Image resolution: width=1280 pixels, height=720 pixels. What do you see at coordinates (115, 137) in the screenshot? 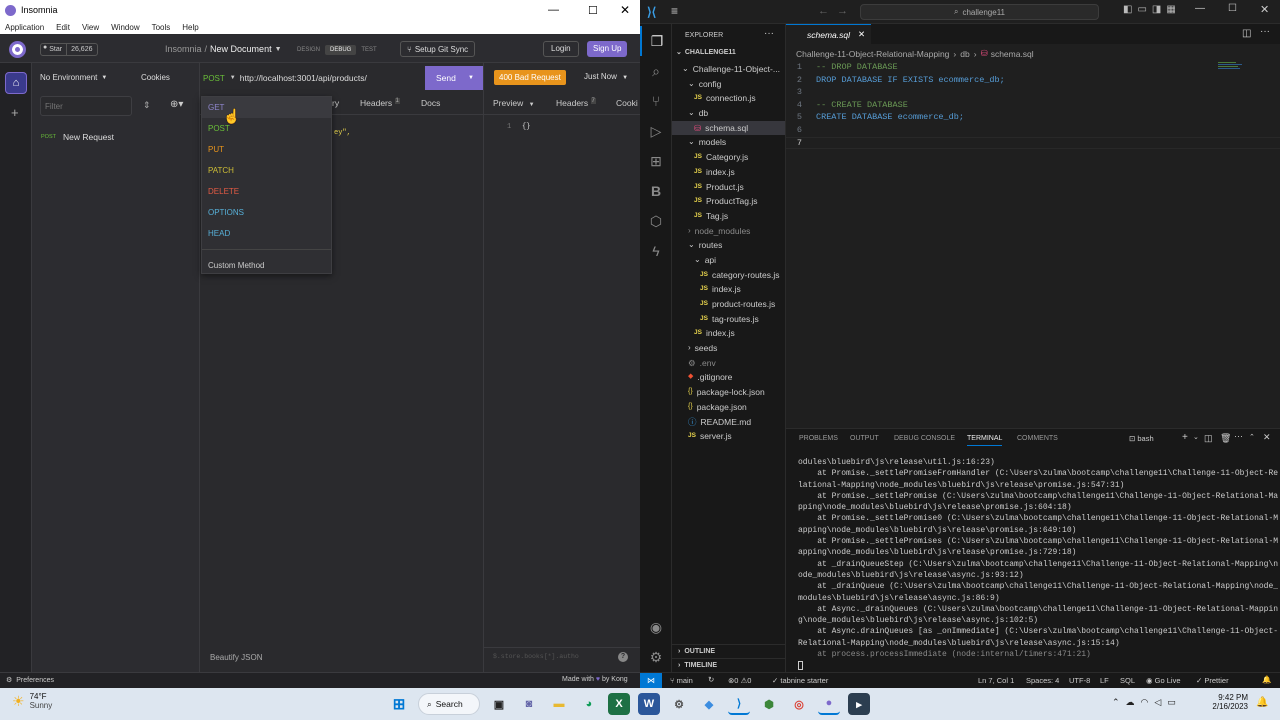
I see `sidebar-request-item: POST New Request` at bounding box center [115, 137].